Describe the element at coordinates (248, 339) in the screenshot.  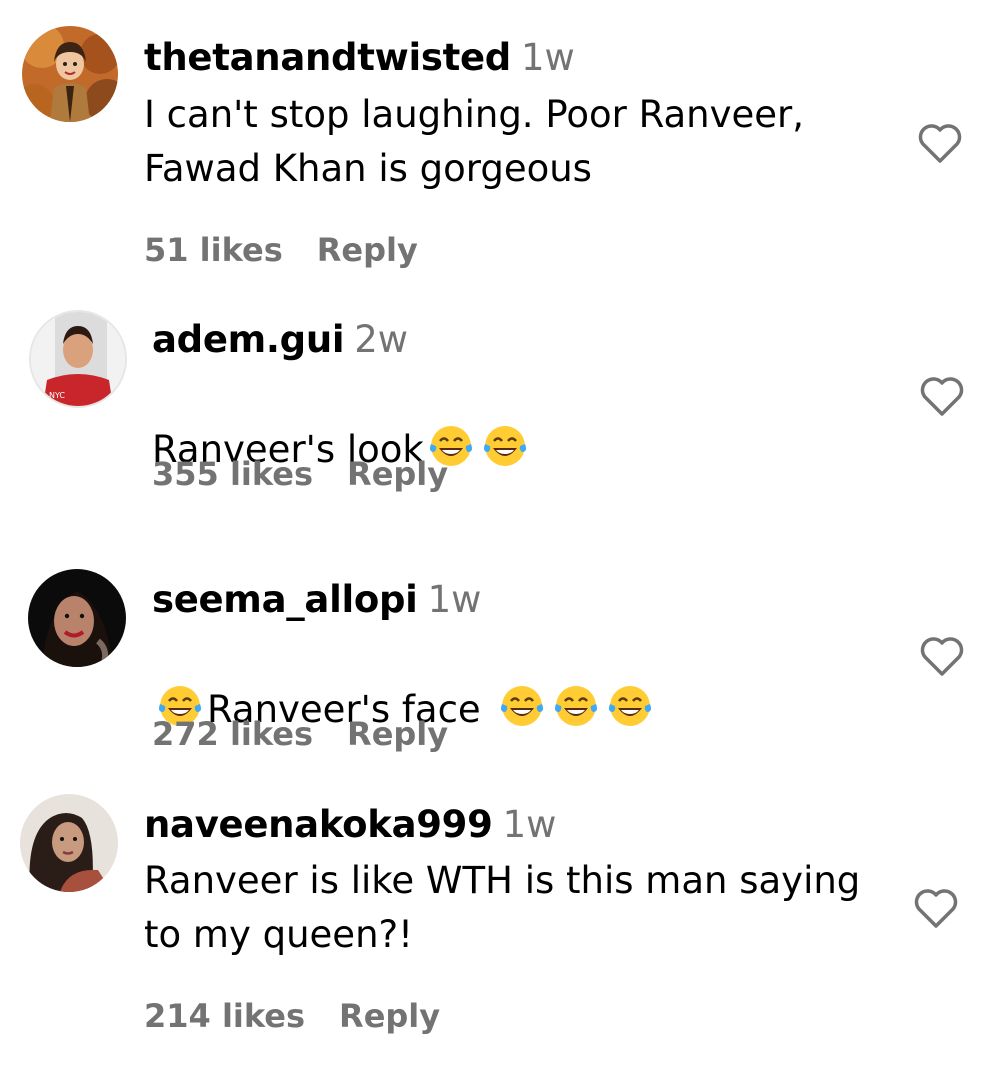
I see `comment-username: adem.gui` at that location.